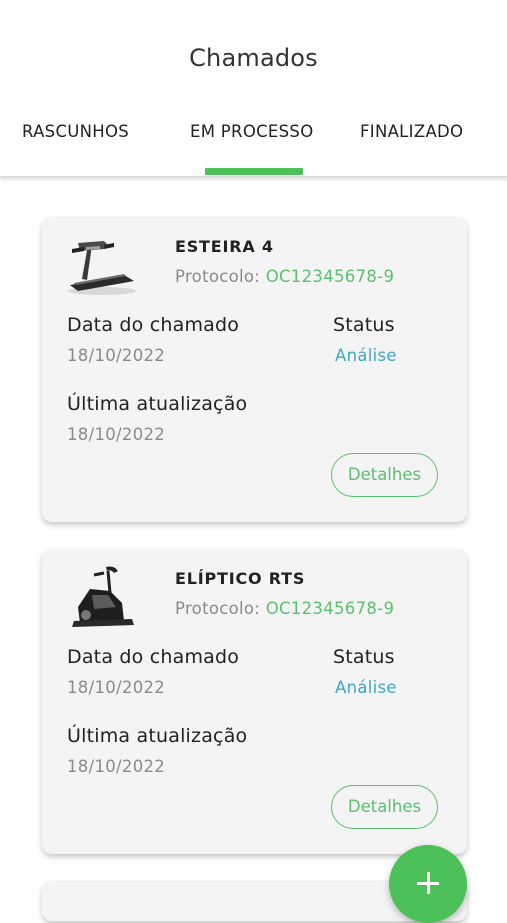  What do you see at coordinates (254, 171) in the screenshot?
I see `active-tab-indicator` at bounding box center [254, 171].